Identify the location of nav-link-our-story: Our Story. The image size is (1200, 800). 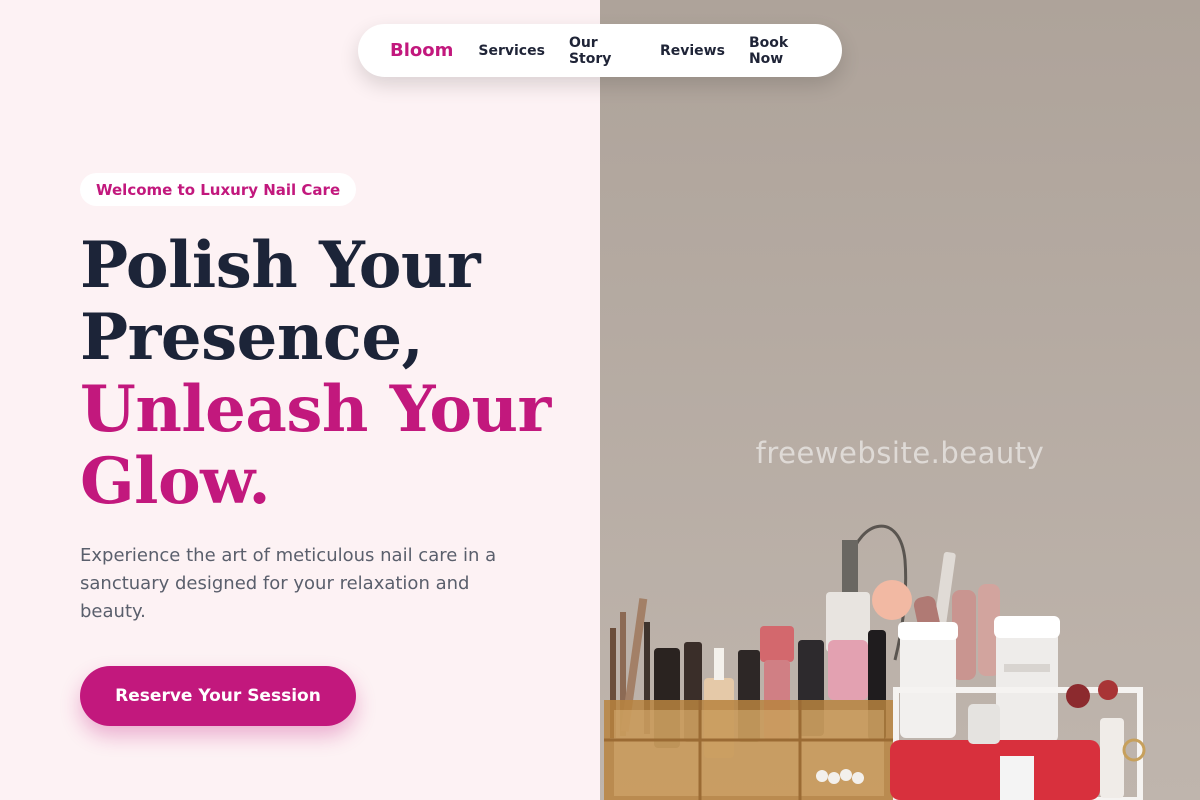
(602, 51).